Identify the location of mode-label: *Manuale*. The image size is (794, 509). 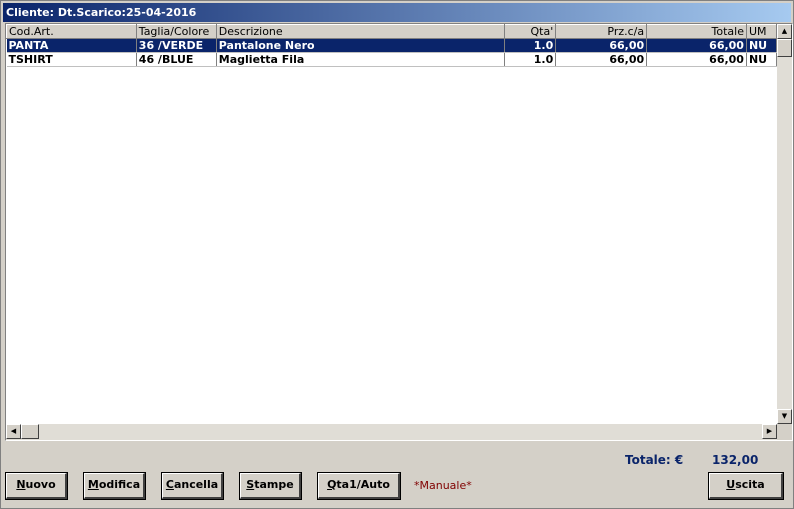
(443, 485).